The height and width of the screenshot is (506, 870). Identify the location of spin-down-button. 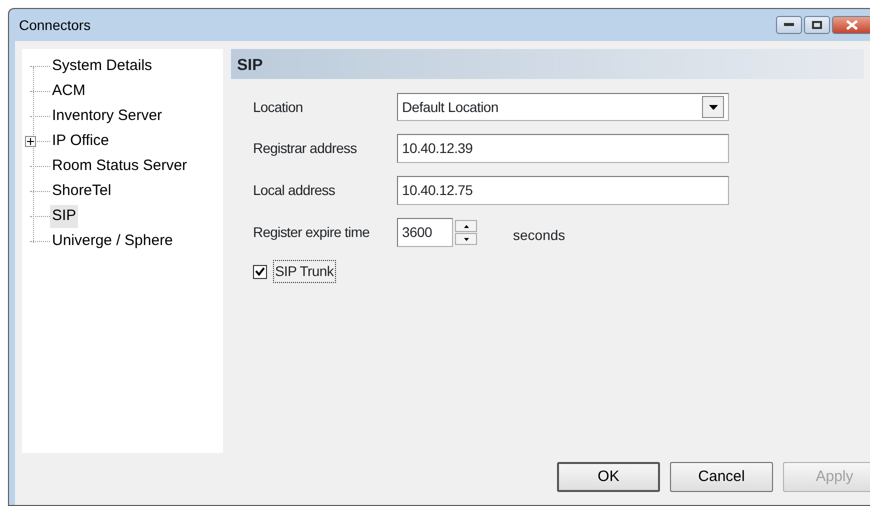
(466, 239).